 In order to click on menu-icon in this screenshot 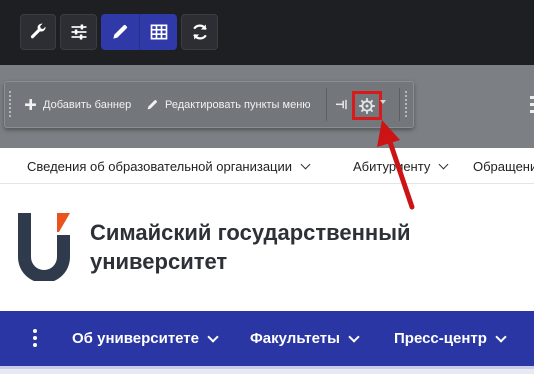, I will do `click(532, 107)`.